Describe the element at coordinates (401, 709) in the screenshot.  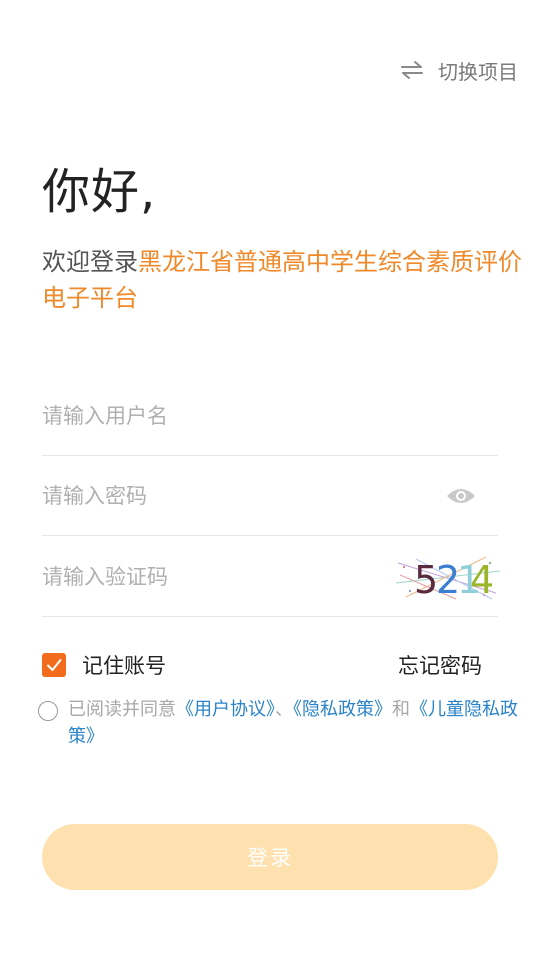
I see `agreement-and: 和` at that location.